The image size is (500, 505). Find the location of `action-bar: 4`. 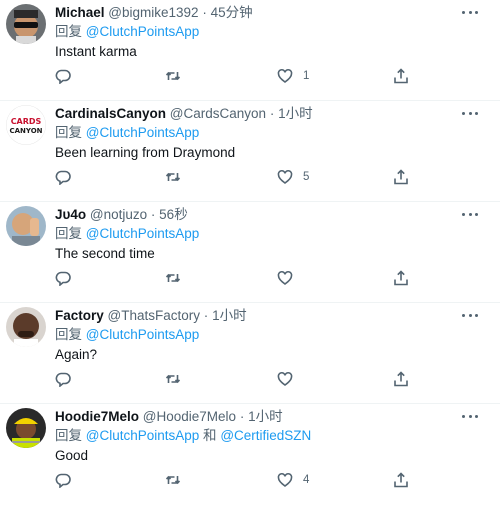

action-bar: 4 is located at coordinates (235, 480).